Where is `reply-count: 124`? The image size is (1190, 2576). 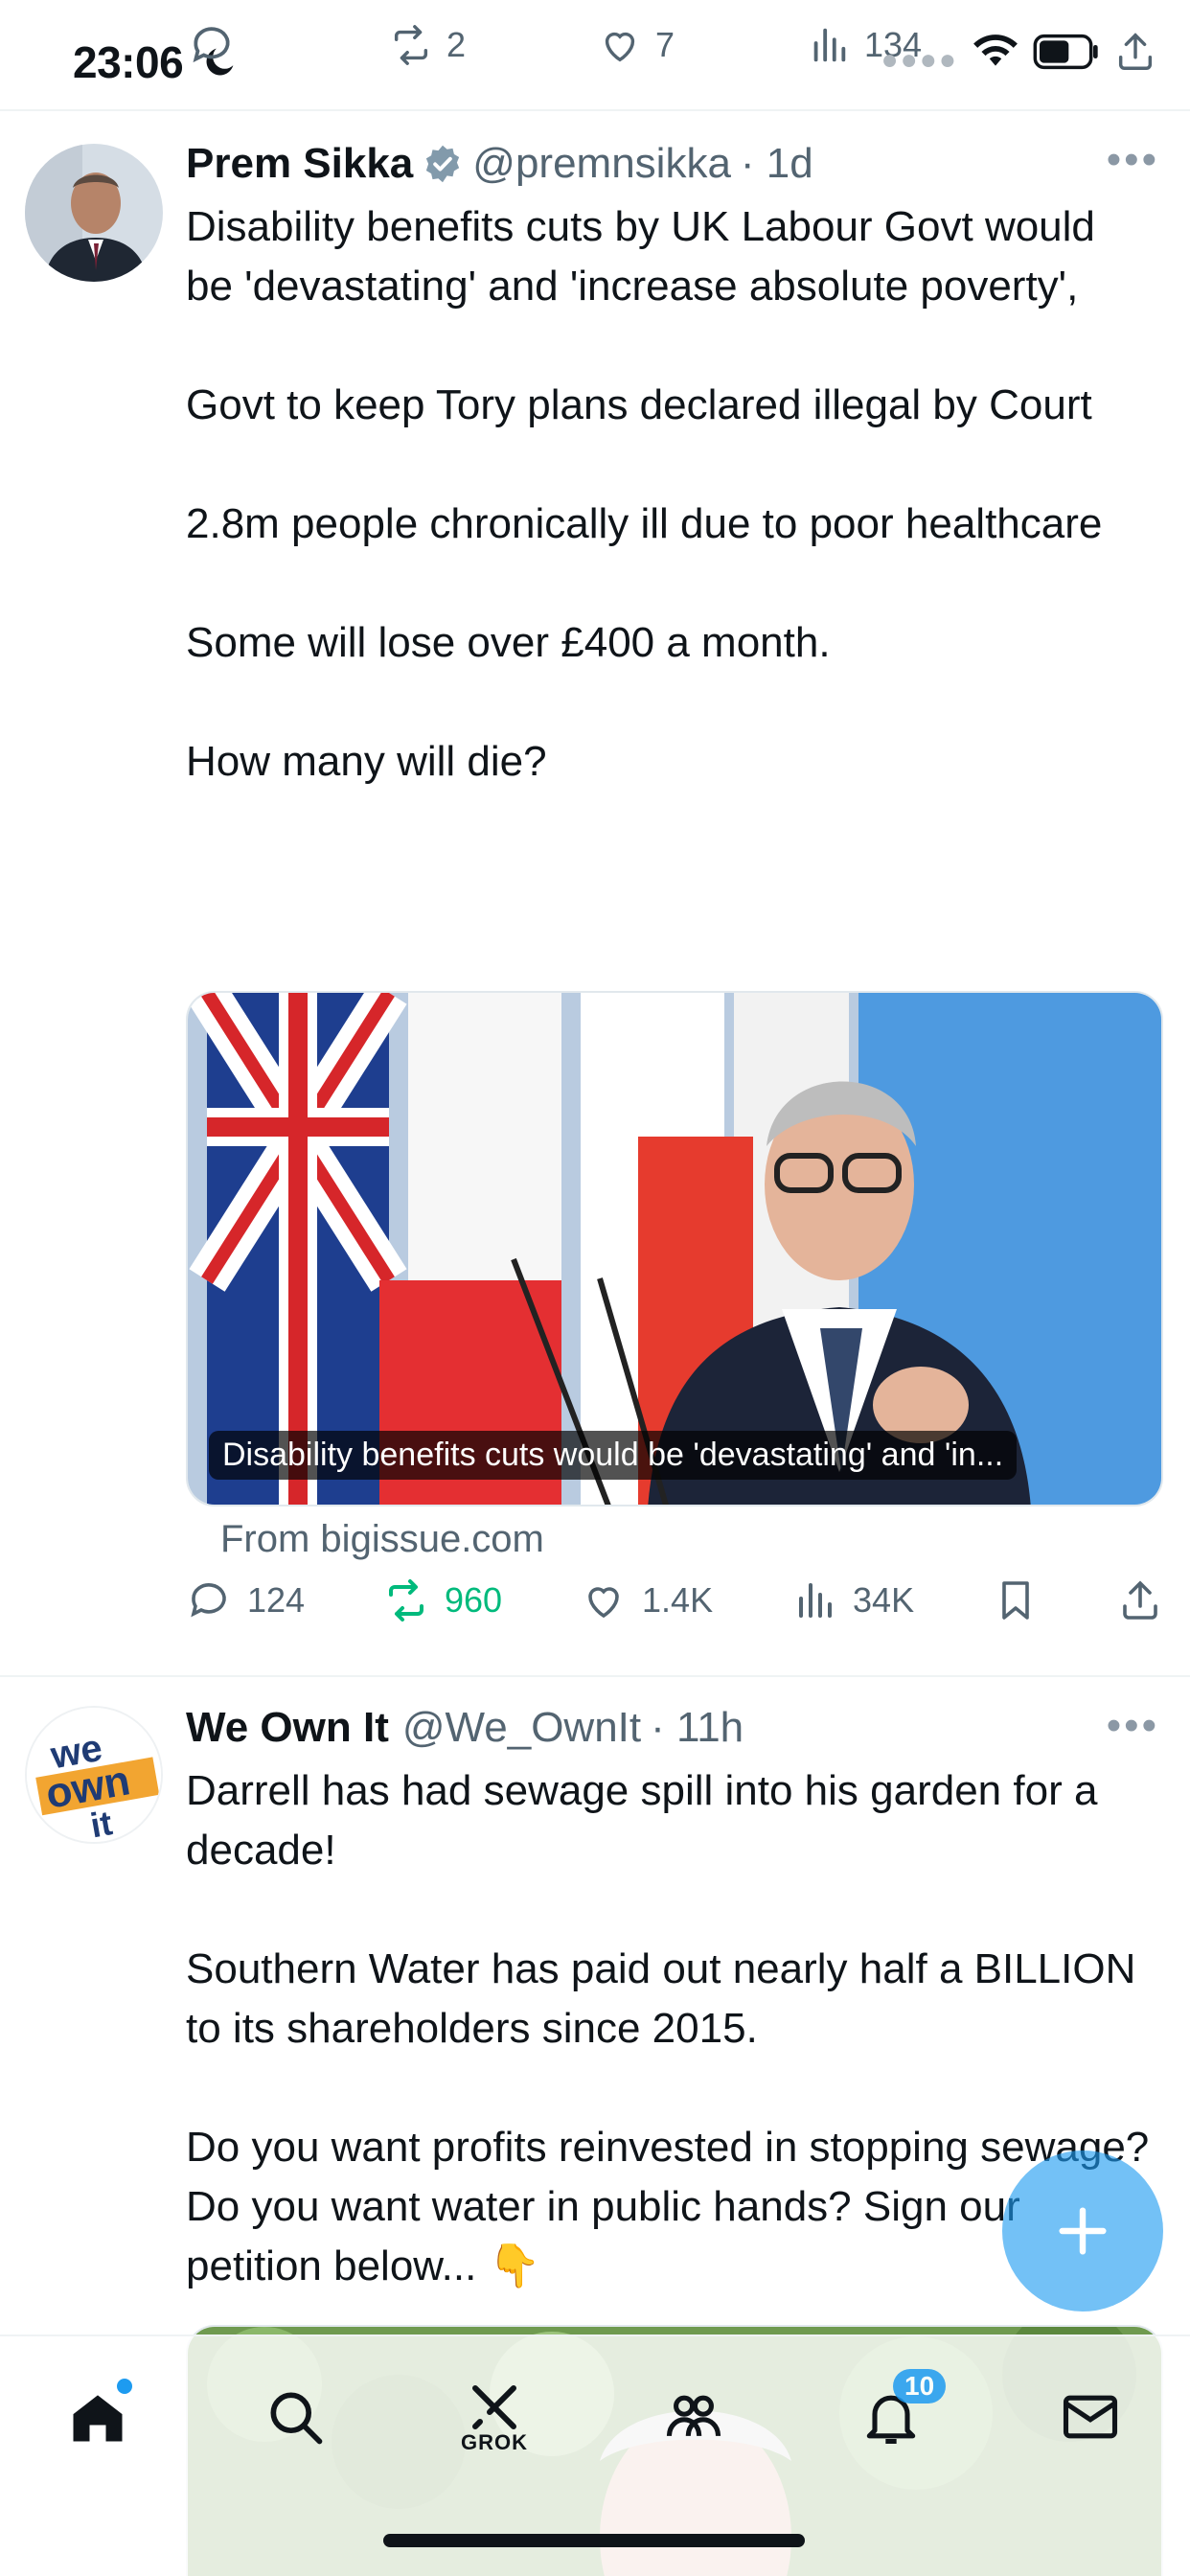
reply-count: 124 is located at coordinates (277, 1600).